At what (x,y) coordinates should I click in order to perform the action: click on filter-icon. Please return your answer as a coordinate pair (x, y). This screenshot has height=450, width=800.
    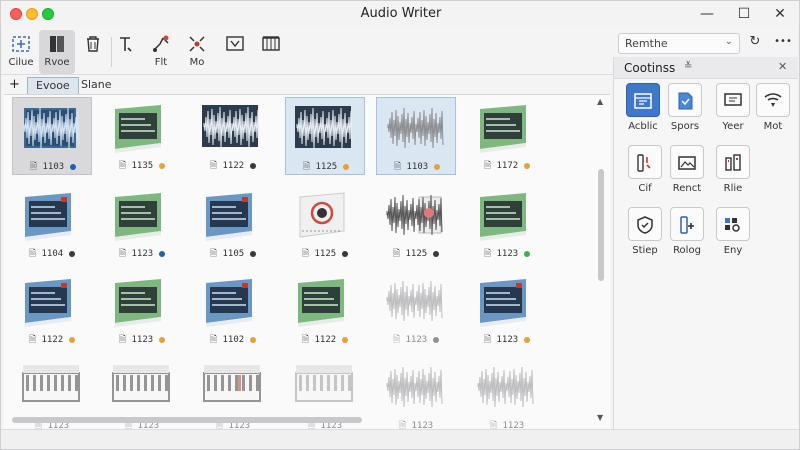
    Looking at the image, I should click on (733, 162).